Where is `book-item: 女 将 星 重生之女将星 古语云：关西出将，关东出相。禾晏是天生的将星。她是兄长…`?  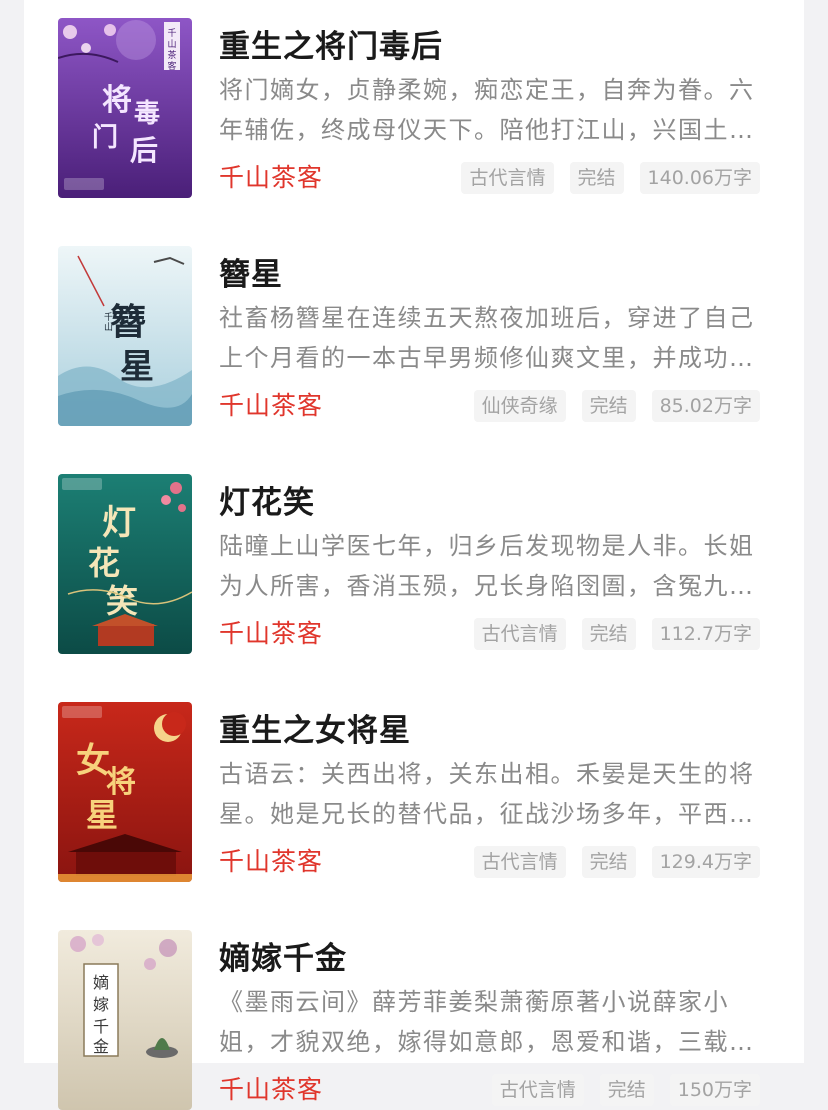 book-item: 女 将 星 重生之女将星 古语云：关西出将，关东出相。禾晏是天生的将星。她是兄长… is located at coordinates (411, 792).